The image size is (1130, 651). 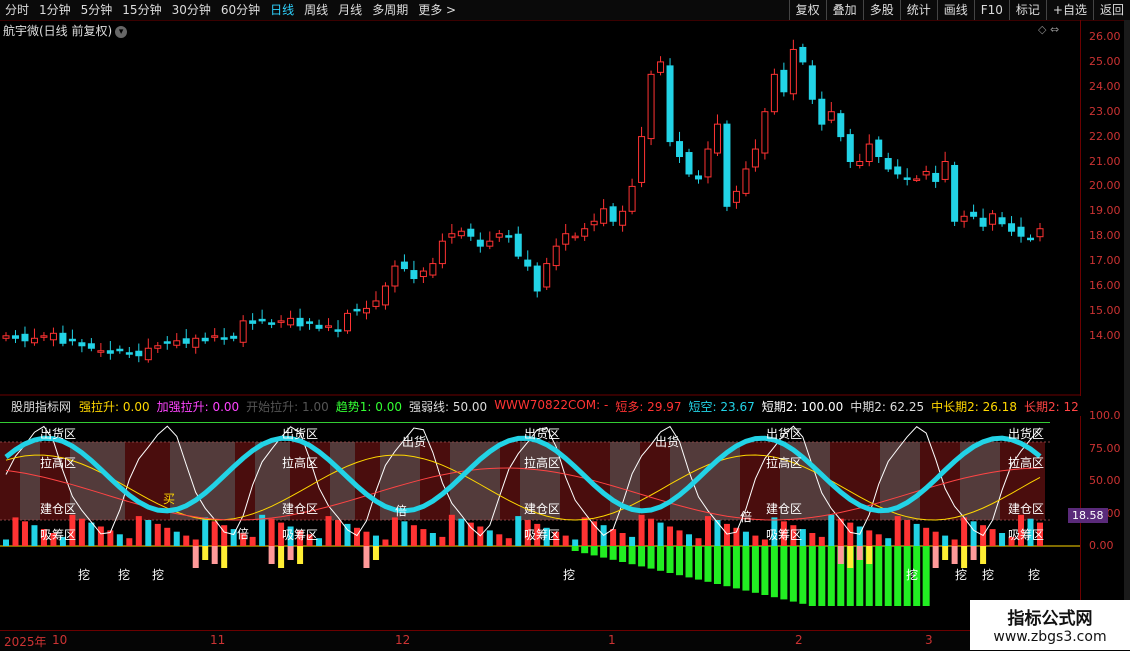 What do you see at coordinates (97, 10) in the screenshot?
I see `period-tab: 5分钟` at bounding box center [97, 10].